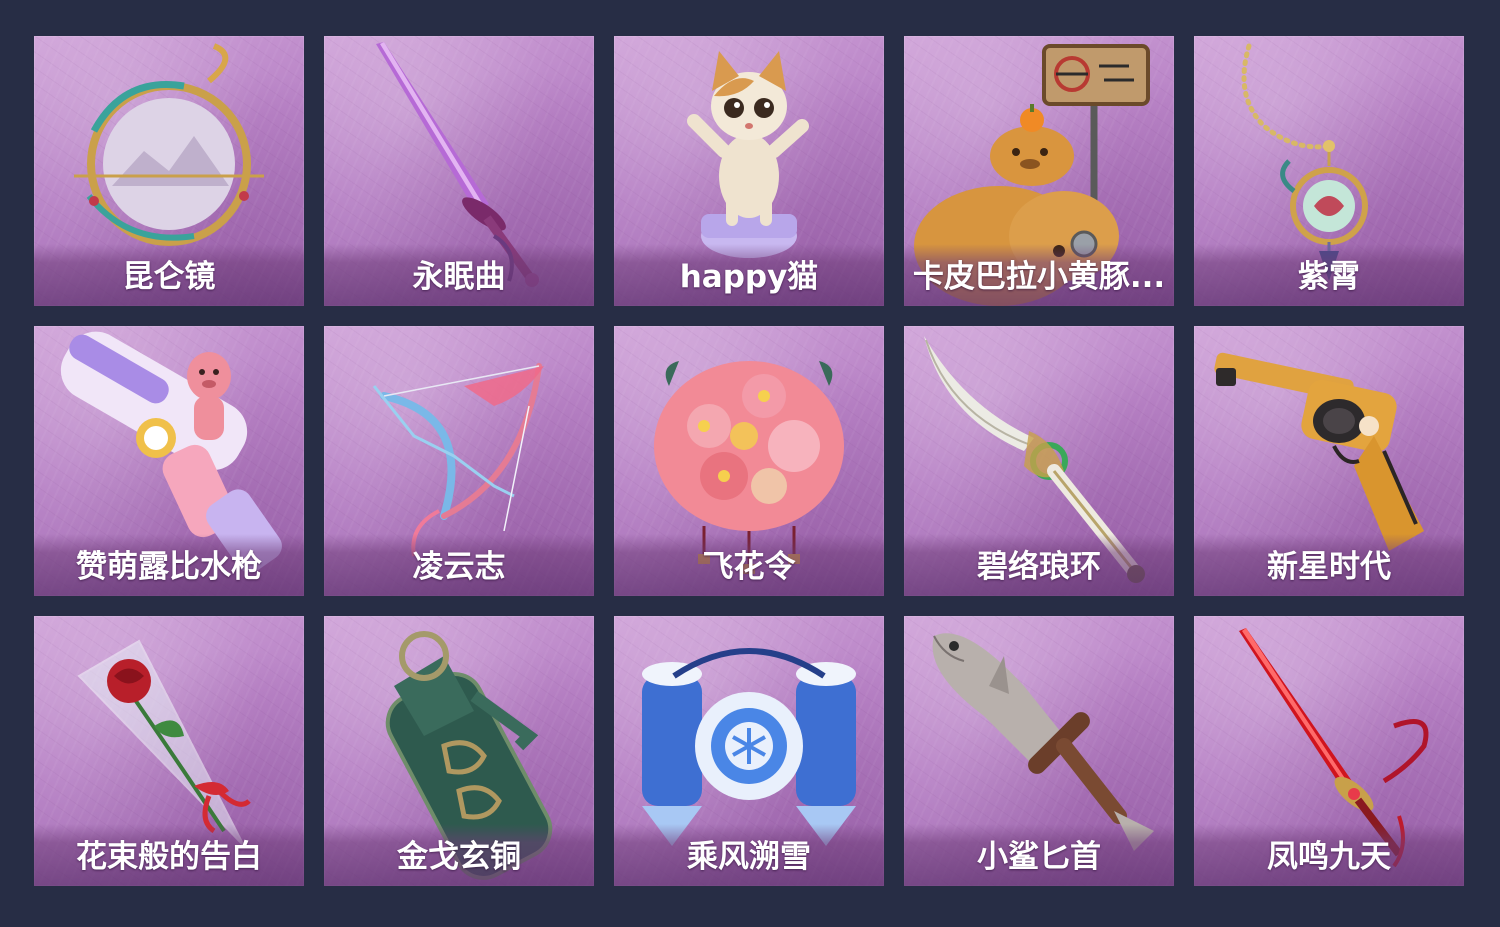 The height and width of the screenshot is (927, 1500). Describe the element at coordinates (1329, 171) in the screenshot. I see `item-card: 紫霄` at that location.